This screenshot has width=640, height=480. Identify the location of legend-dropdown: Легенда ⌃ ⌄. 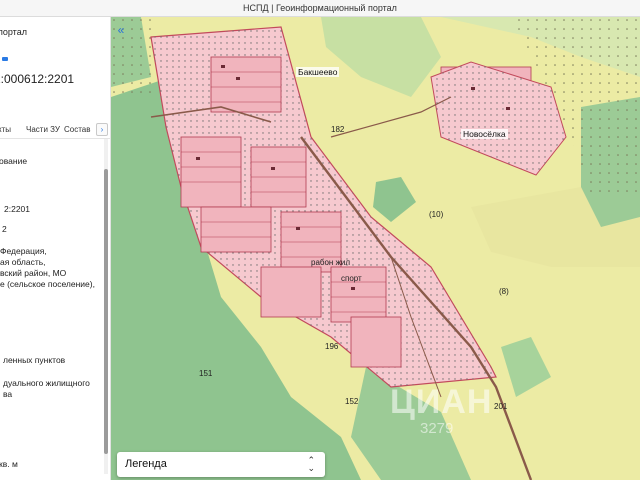
(221, 464).